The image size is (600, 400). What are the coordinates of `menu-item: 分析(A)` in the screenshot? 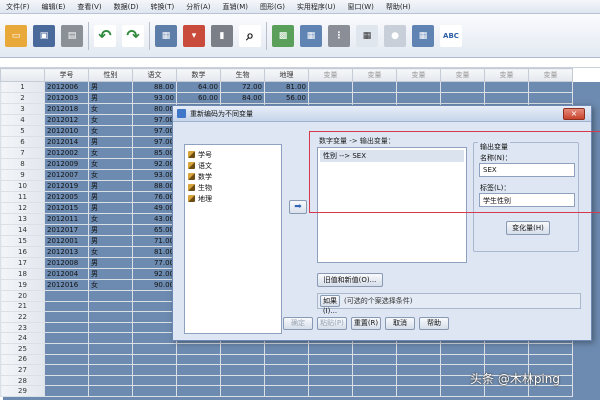 It's located at (198, 7).